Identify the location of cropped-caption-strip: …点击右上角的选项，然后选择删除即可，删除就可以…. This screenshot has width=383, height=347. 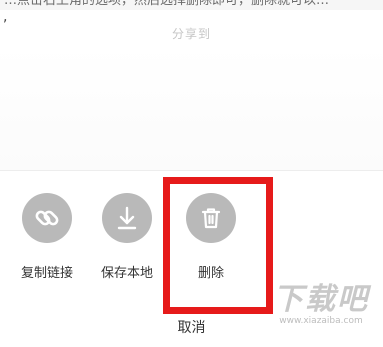
(191, 5).